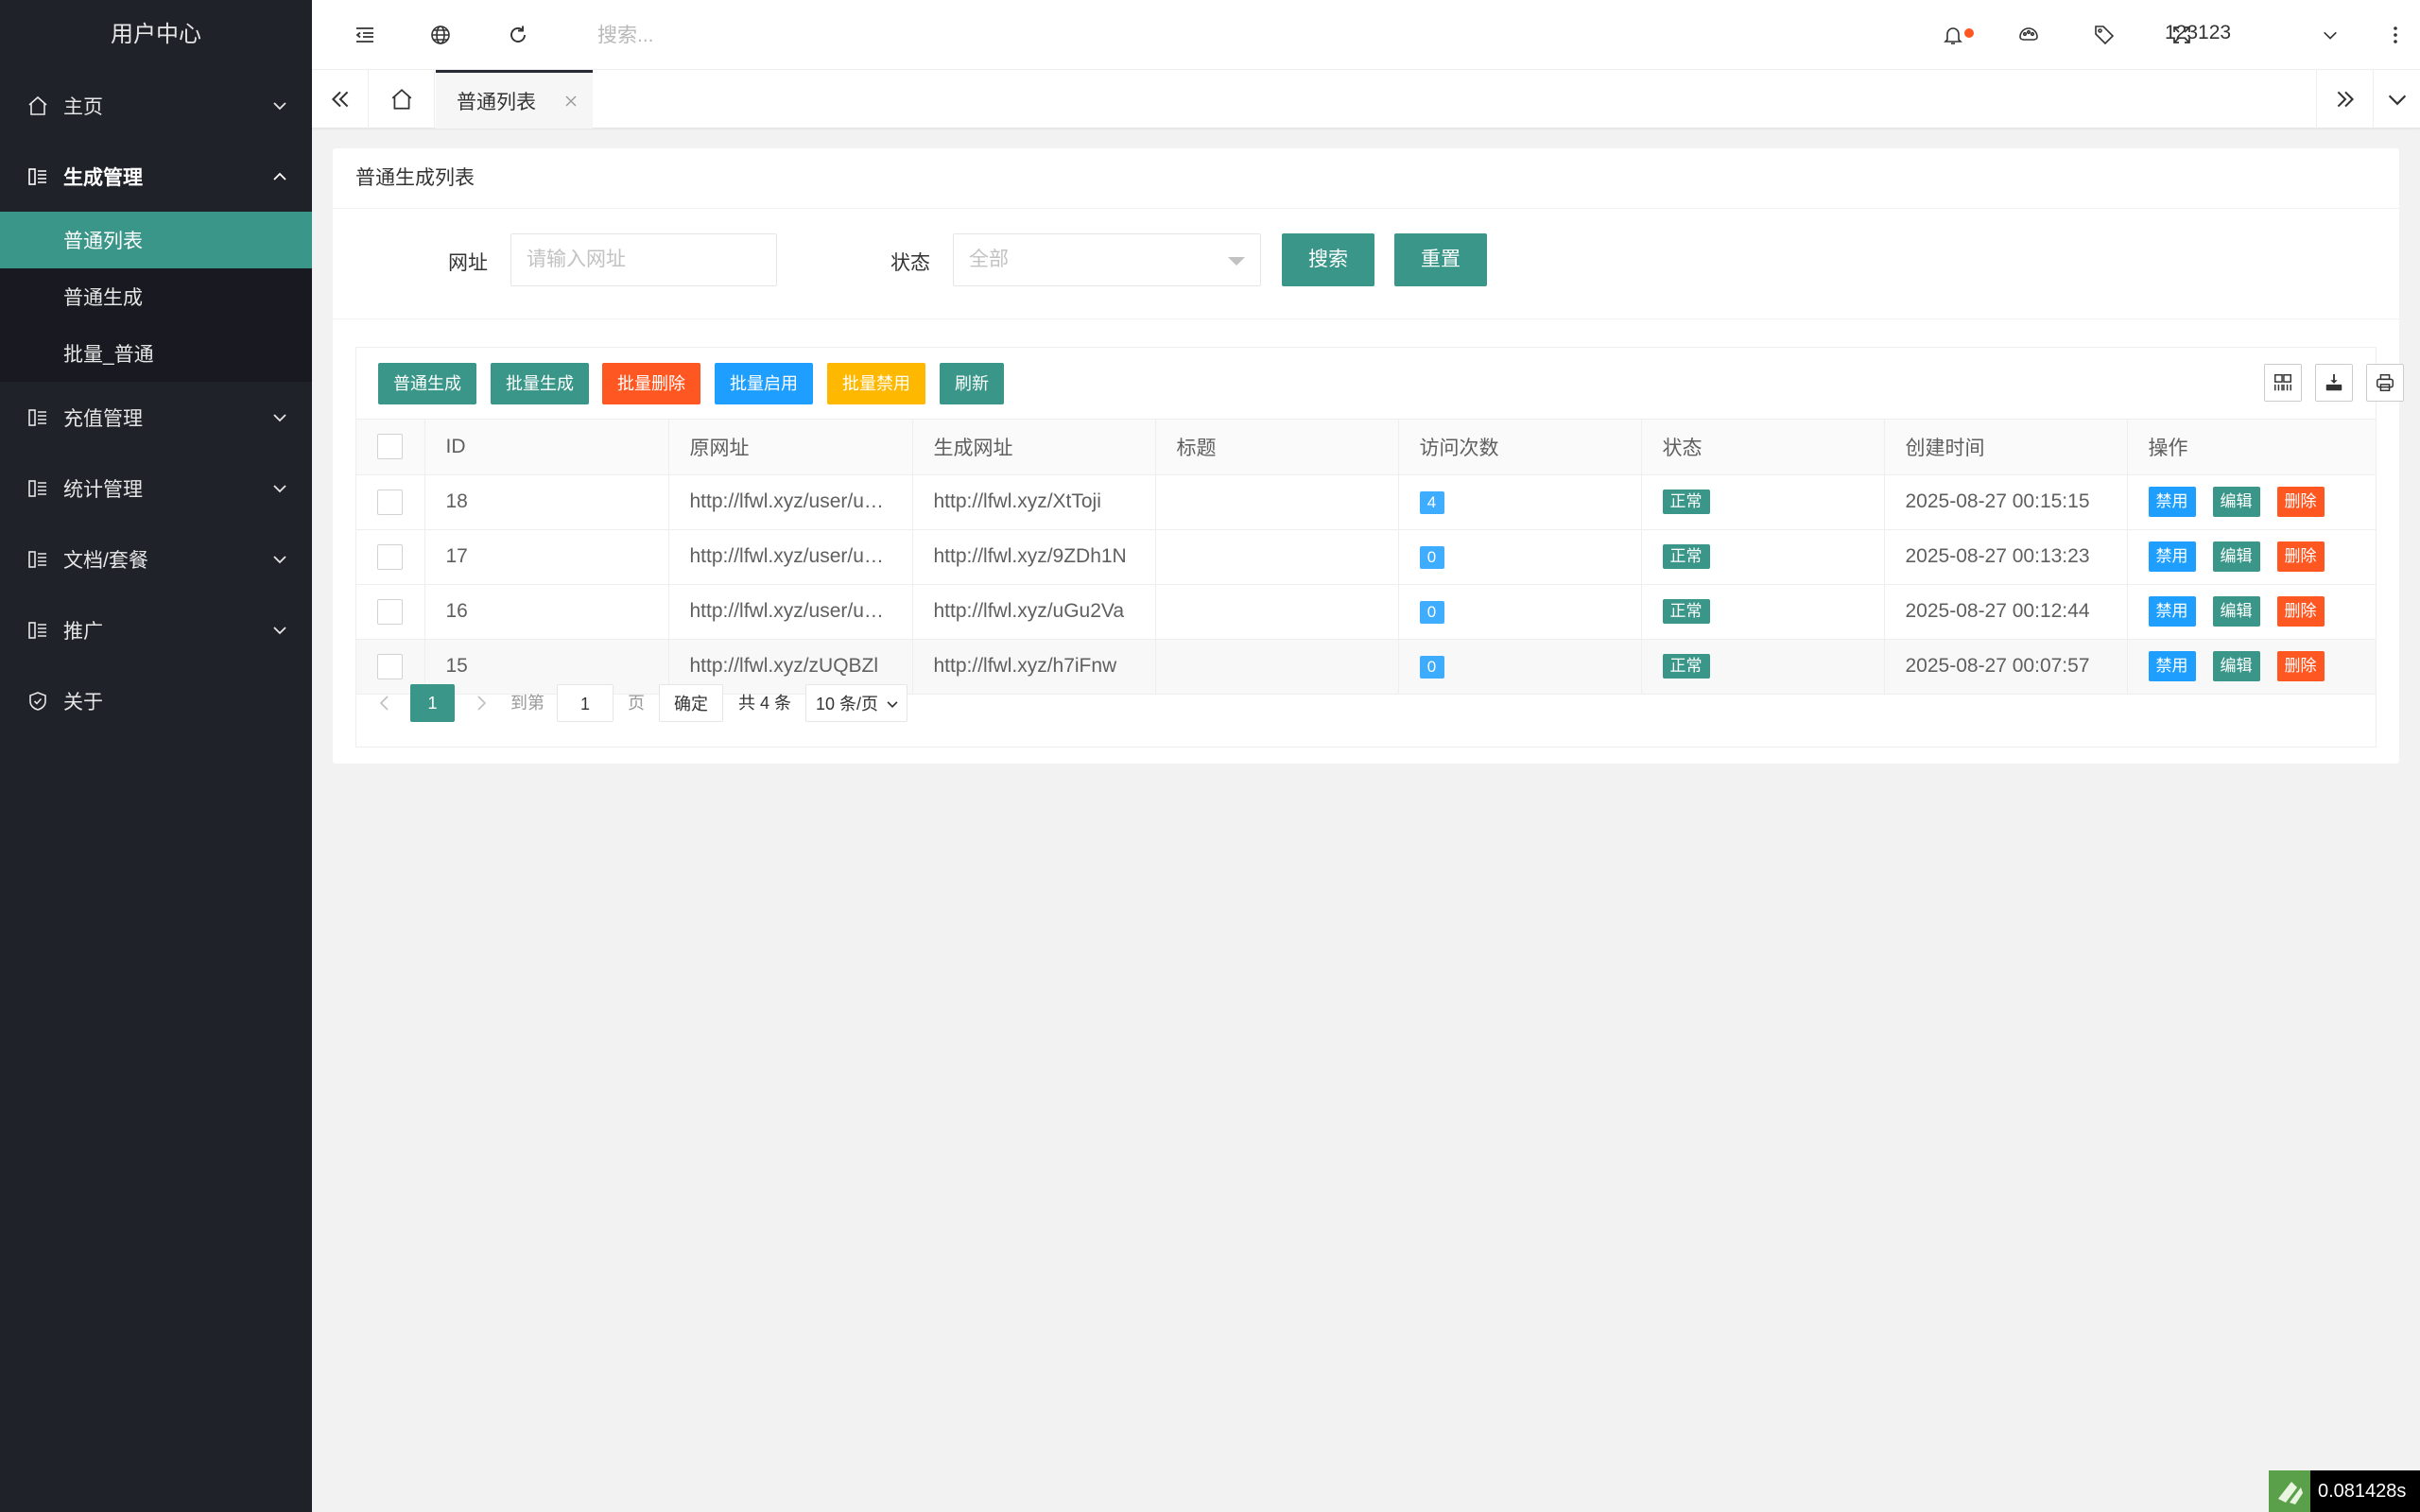  Describe the element at coordinates (2345, 99) in the screenshot. I see `tab-scroll-right-button` at that location.